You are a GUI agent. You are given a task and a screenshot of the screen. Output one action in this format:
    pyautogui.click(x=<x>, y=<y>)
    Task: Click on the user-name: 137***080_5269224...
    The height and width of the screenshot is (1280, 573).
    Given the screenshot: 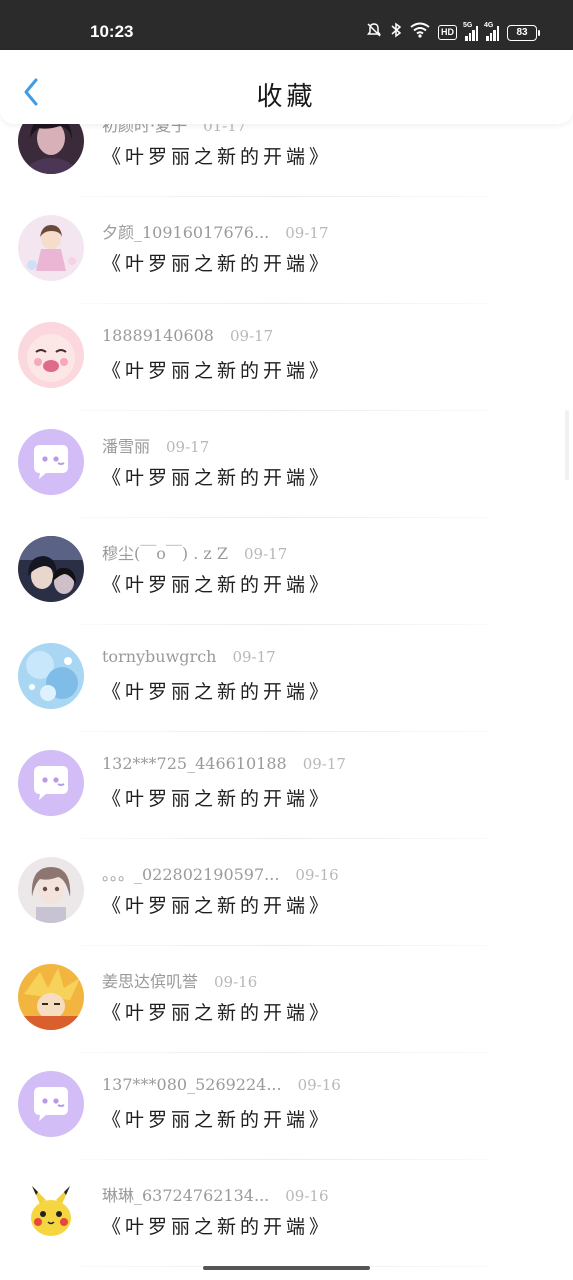 What is the action you would take?
    pyautogui.click(x=192, y=1084)
    